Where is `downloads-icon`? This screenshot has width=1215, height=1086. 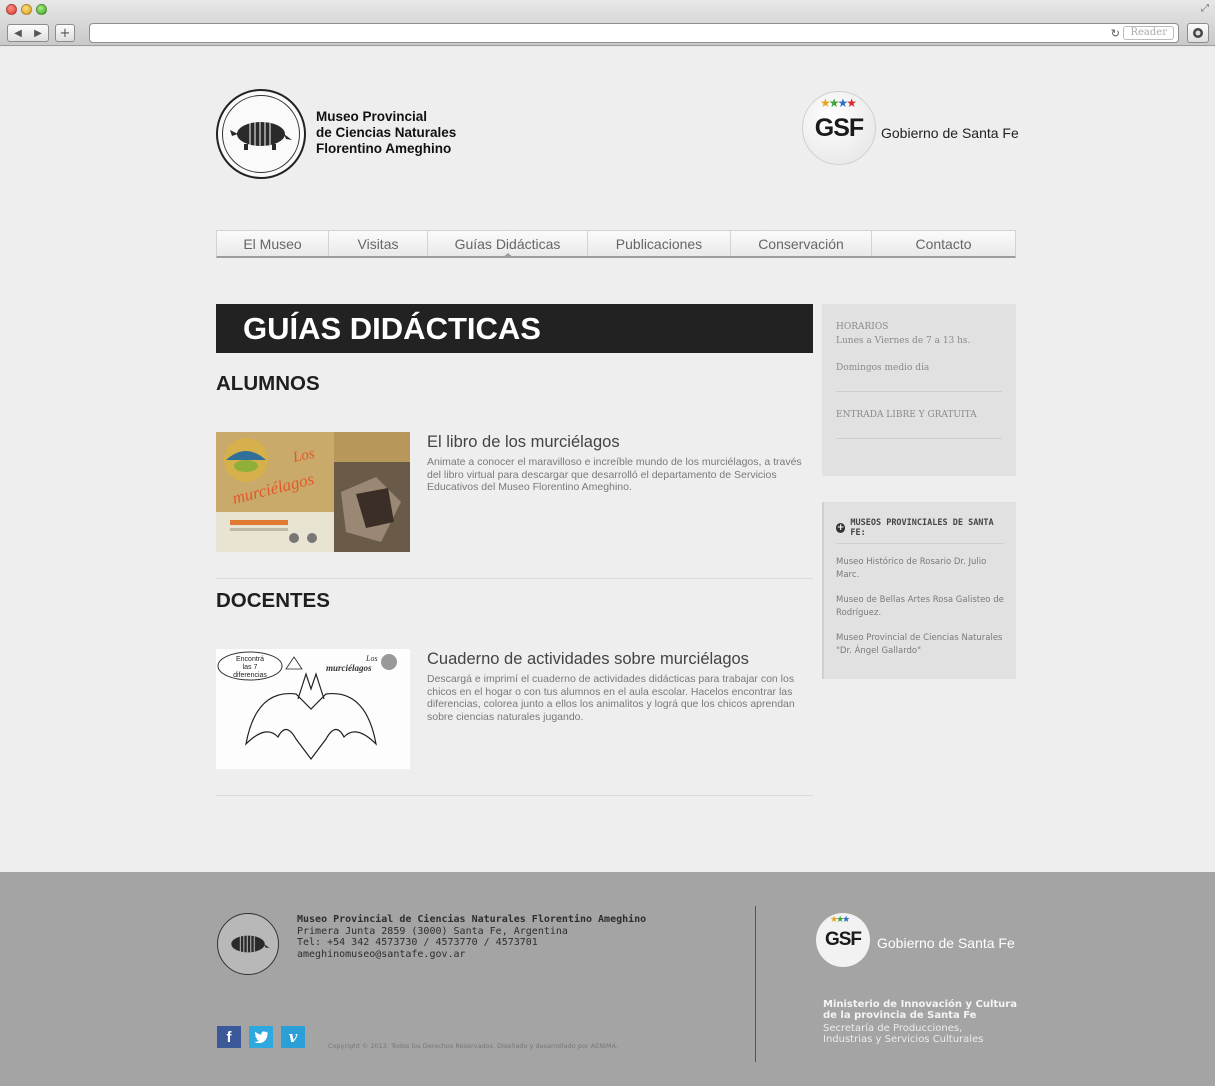
downloads-icon is located at coordinates (1198, 33).